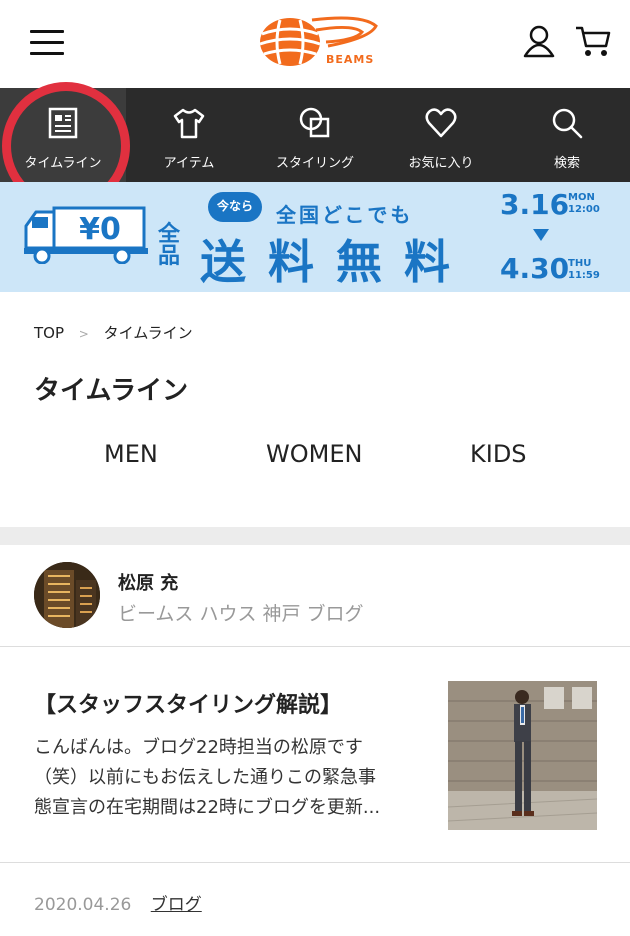  I want to click on excerpt-line: （笑）以前にもお伝えした通りこの緊急事, so click(205, 777).